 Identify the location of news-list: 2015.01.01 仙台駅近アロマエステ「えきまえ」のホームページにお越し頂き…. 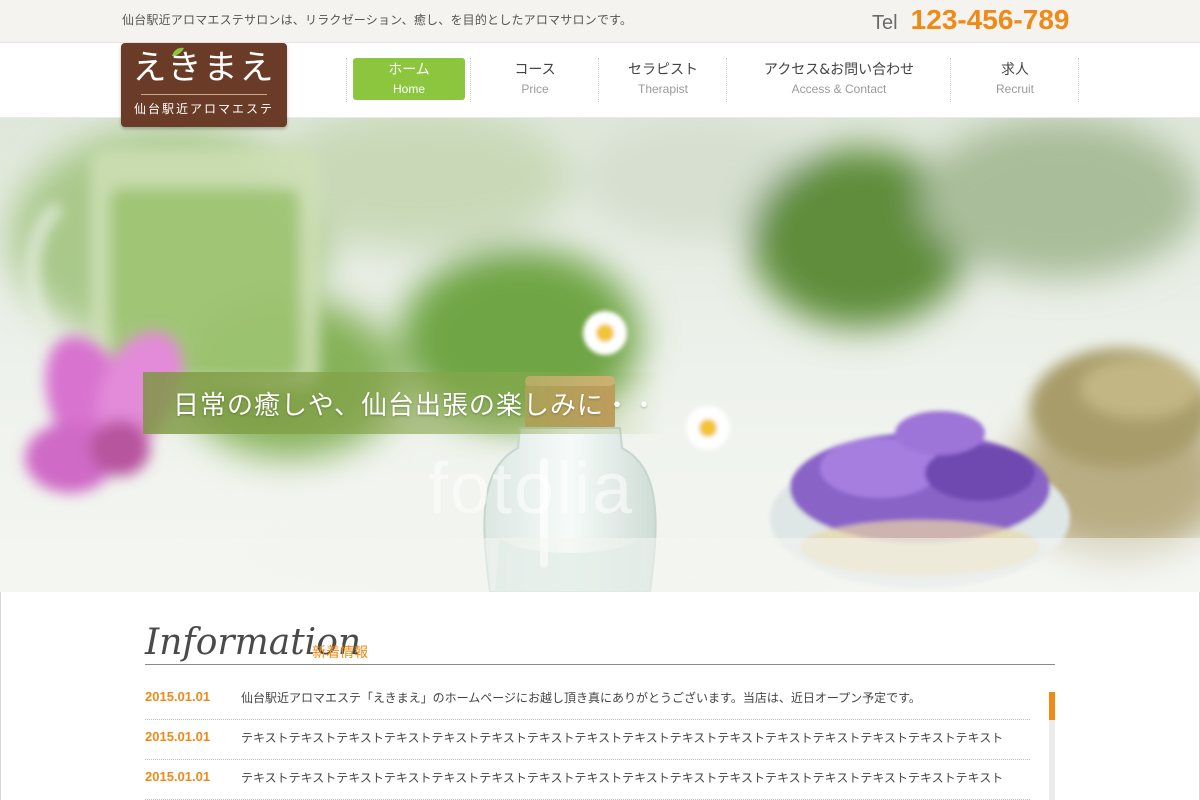
(587, 740).